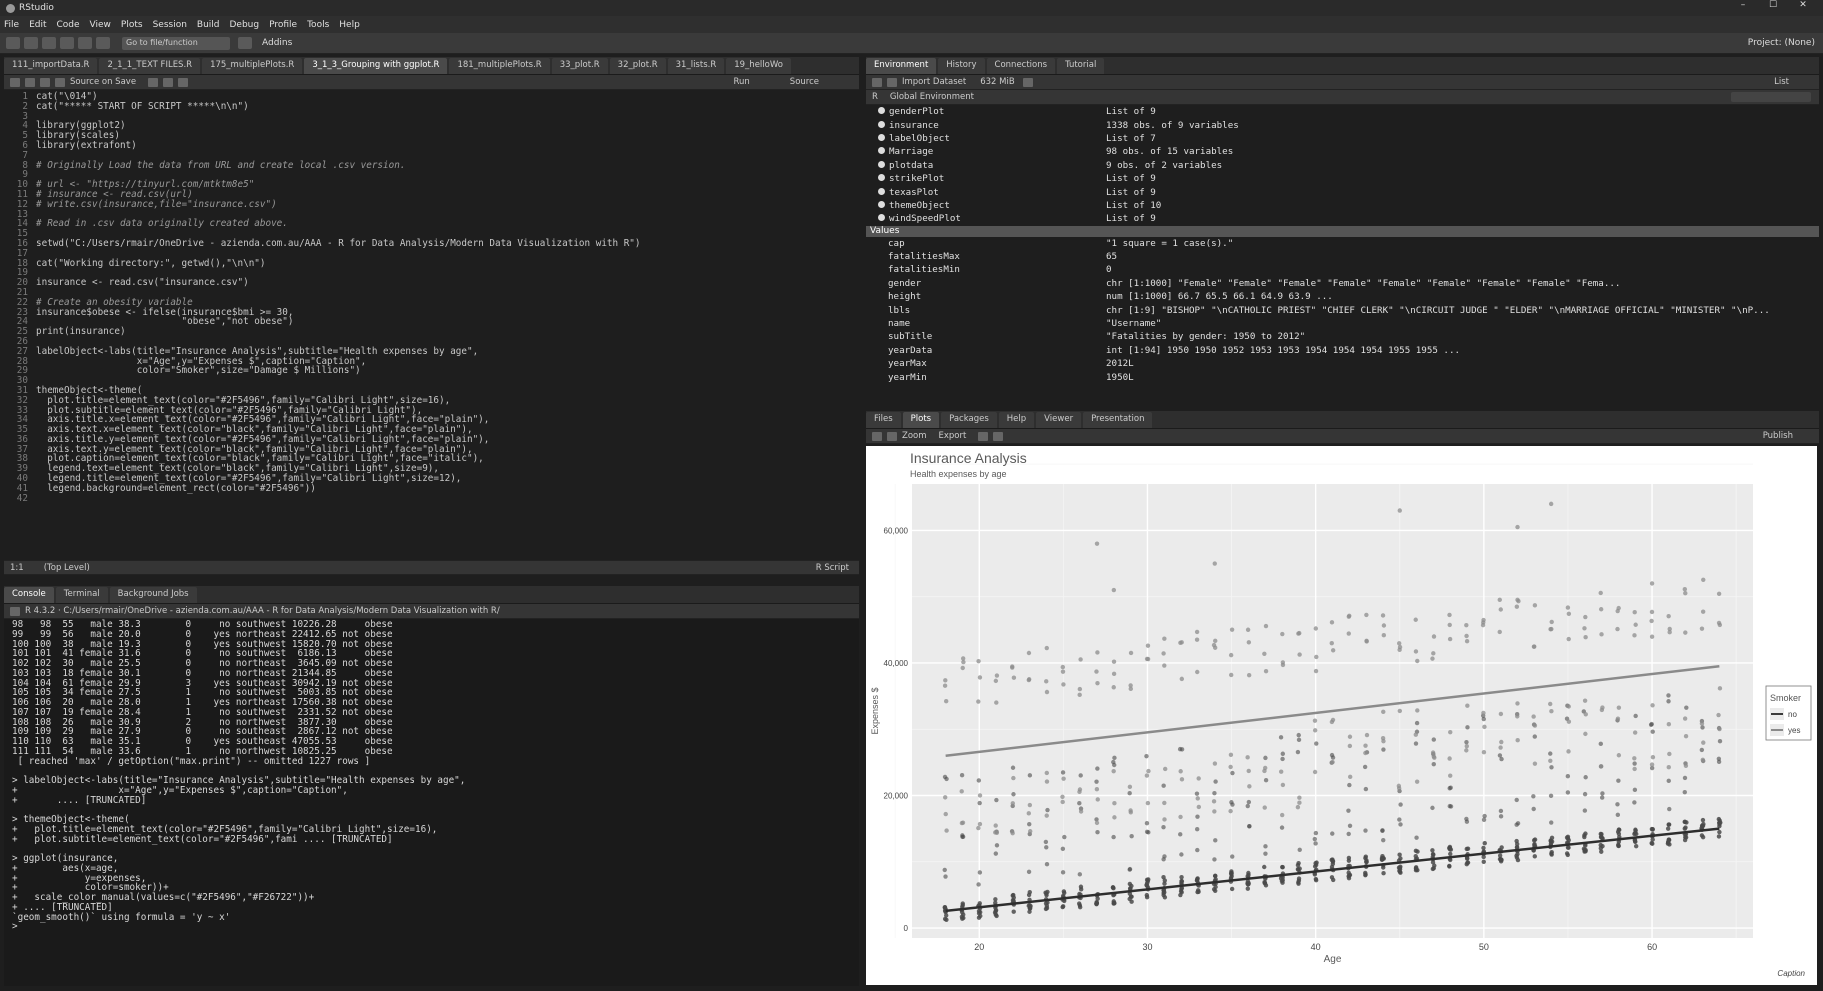  What do you see at coordinates (1743, 5) in the screenshot?
I see `minimize-button: –` at bounding box center [1743, 5].